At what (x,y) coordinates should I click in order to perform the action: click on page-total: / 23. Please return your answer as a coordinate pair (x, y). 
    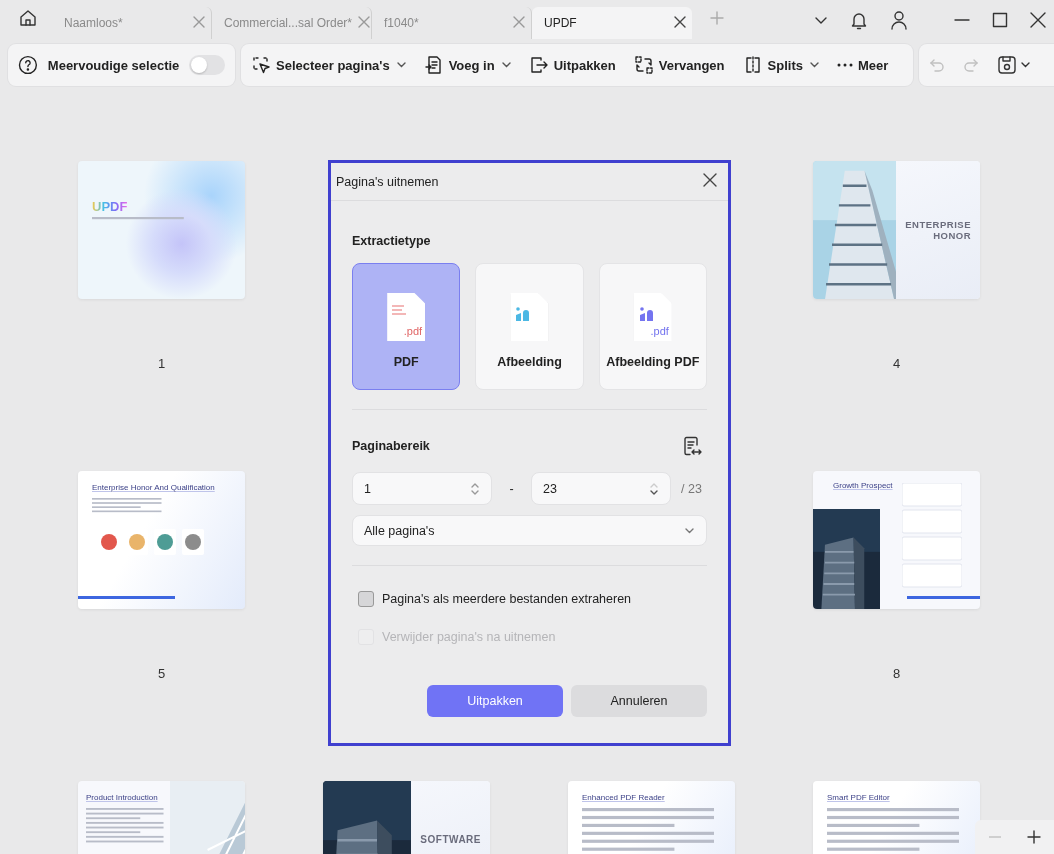
    Looking at the image, I should click on (691, 488).